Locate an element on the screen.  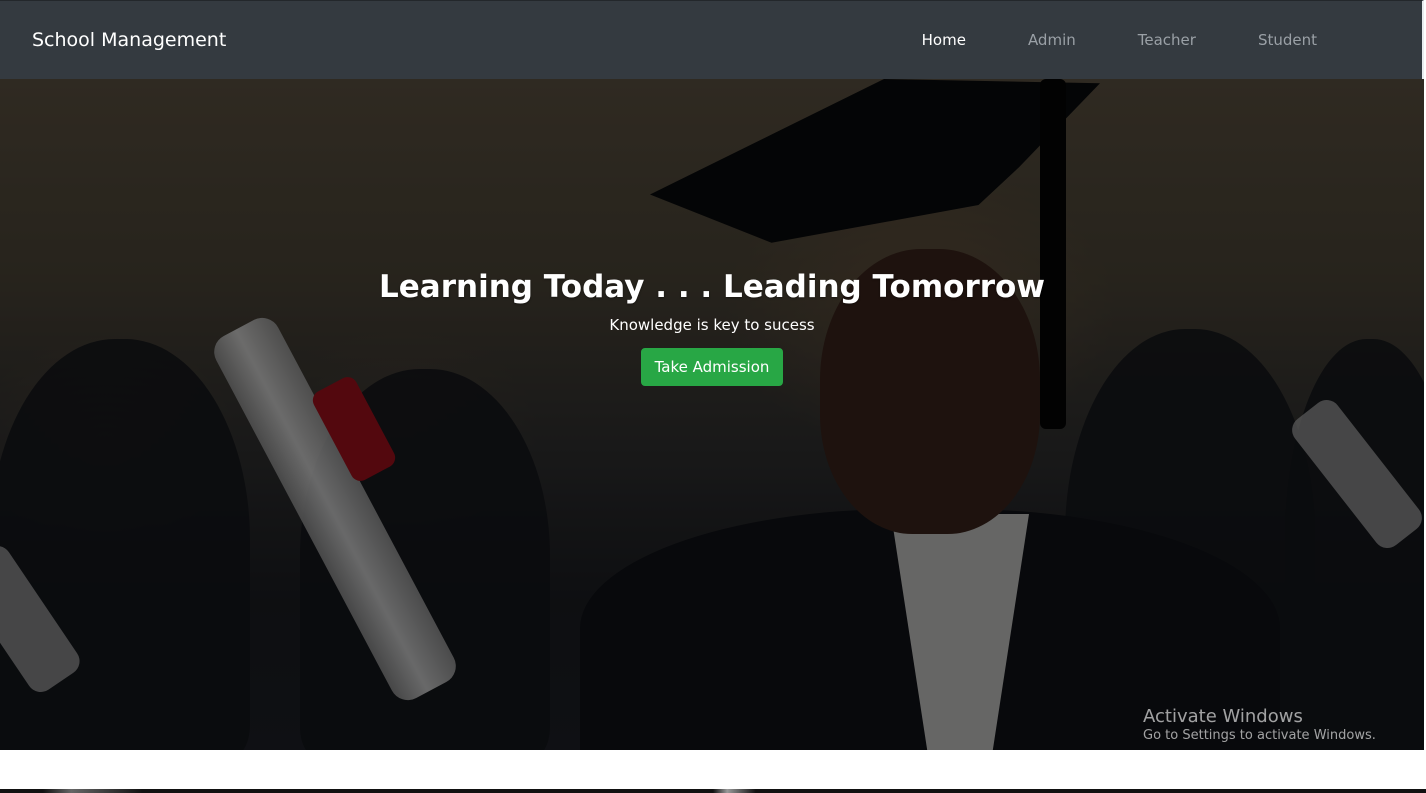
nav-teacher-link: Teacher is located at coordinates (1167, 40).